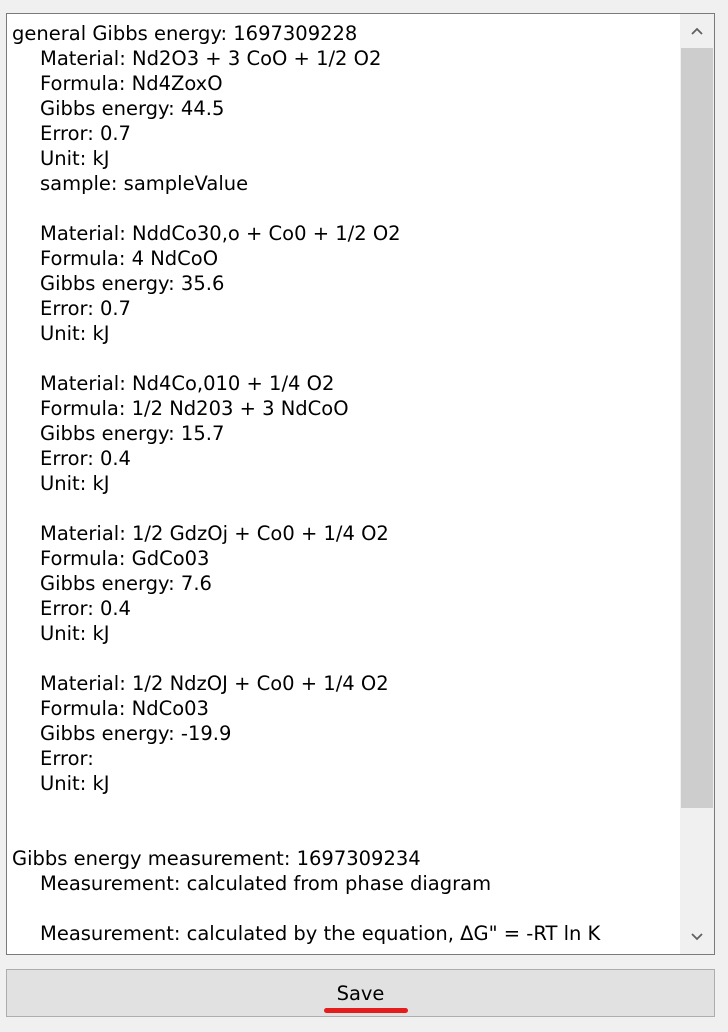 The image size is (728, 1032). I want to click on text-line: Gibbs energy: 35.6, so click(132, 283).